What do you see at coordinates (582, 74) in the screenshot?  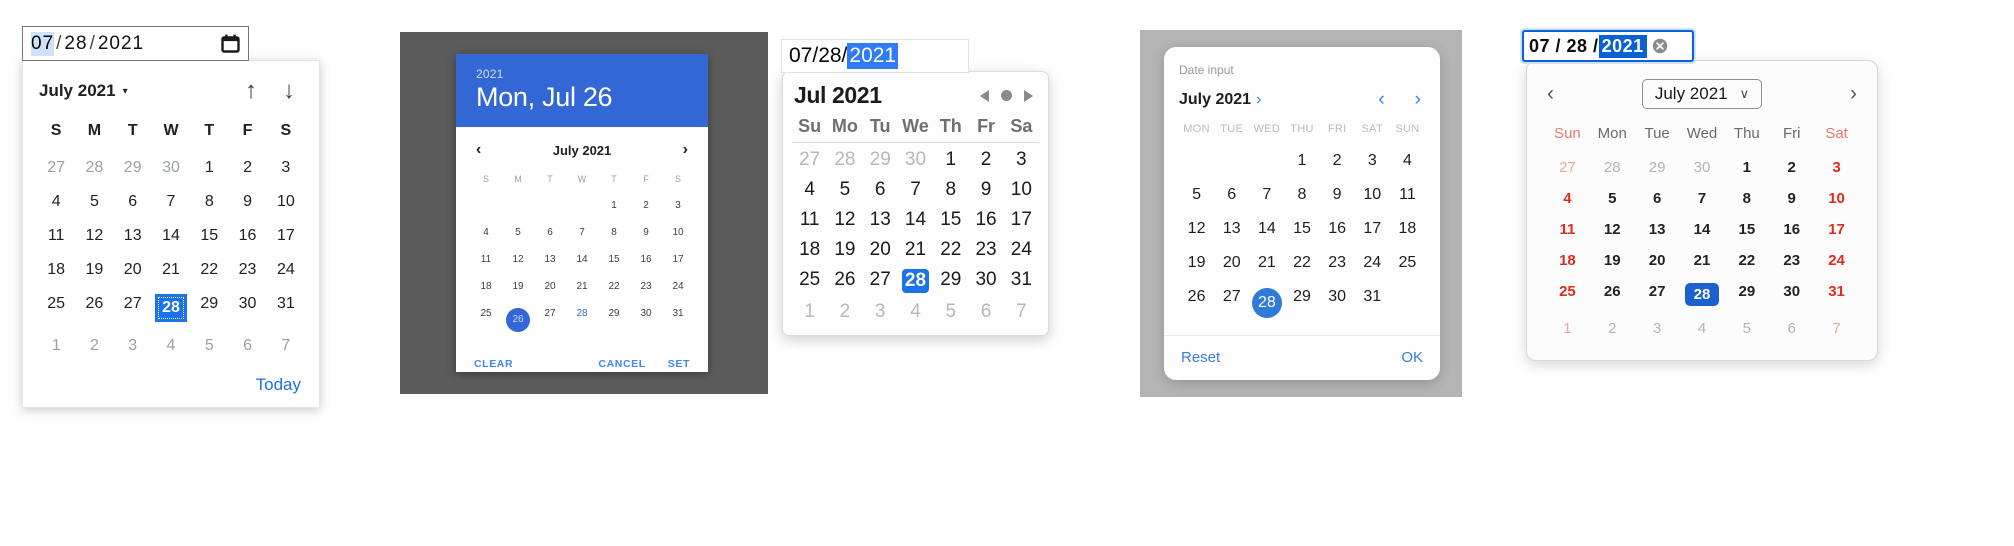 I see `selected-year-label: 2021` at bounding box center [582, 74].